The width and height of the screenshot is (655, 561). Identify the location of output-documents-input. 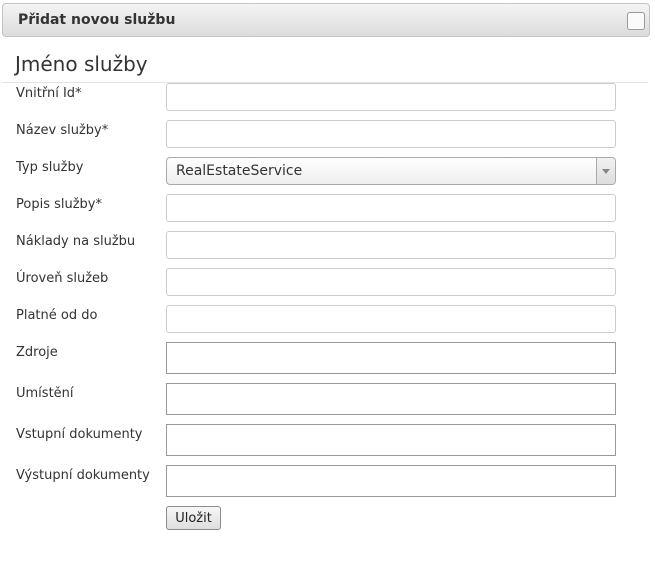
(391, 481).